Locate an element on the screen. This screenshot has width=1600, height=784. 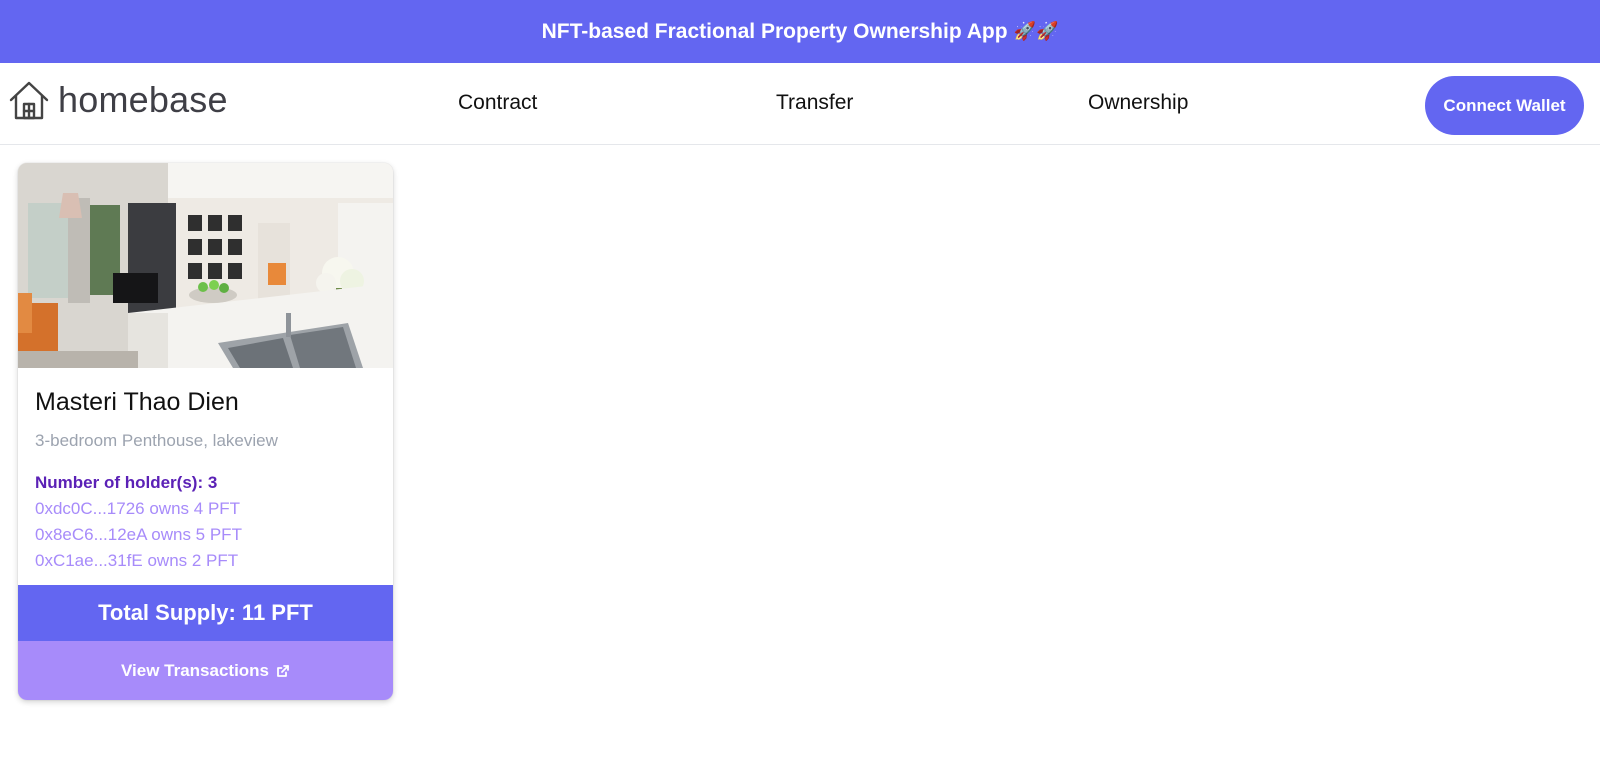
brand-name: homebase is located at coordinates (143, 99).